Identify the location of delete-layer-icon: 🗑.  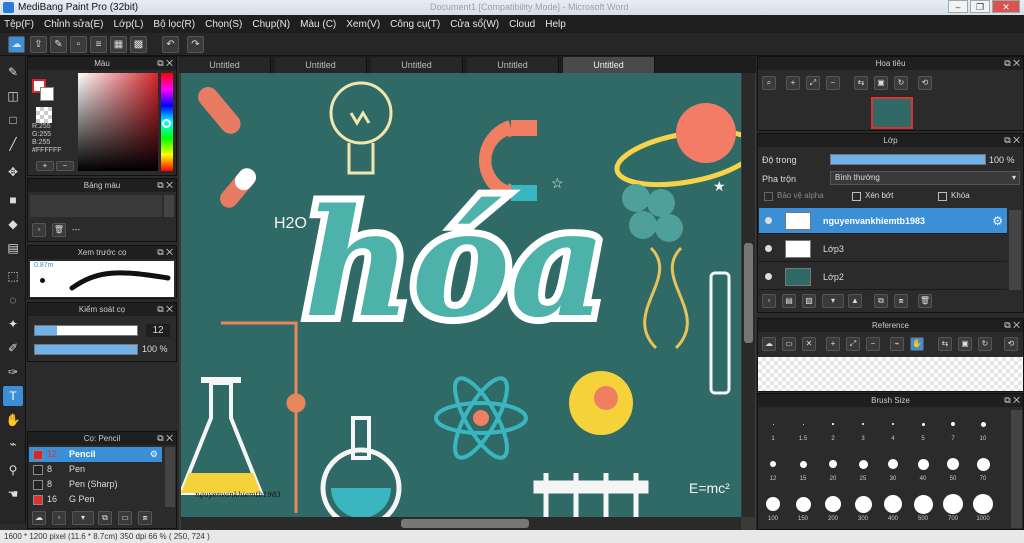
(925, 301).